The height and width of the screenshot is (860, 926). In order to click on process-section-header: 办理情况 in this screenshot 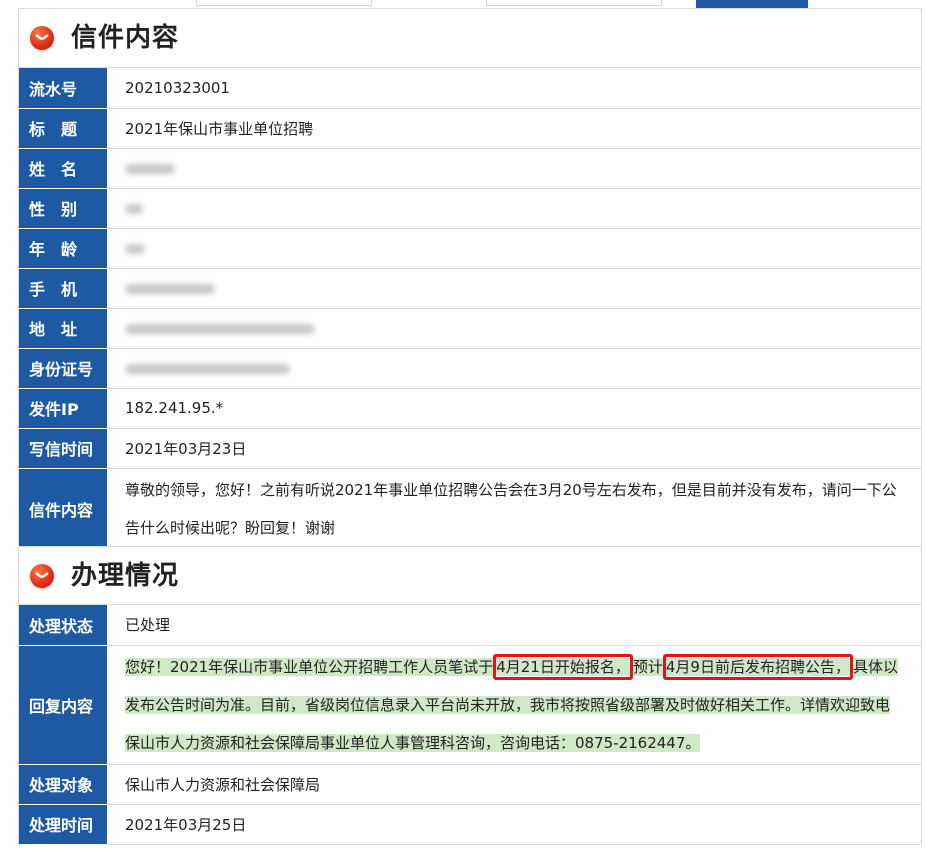, I will do `click(470, 576)`.